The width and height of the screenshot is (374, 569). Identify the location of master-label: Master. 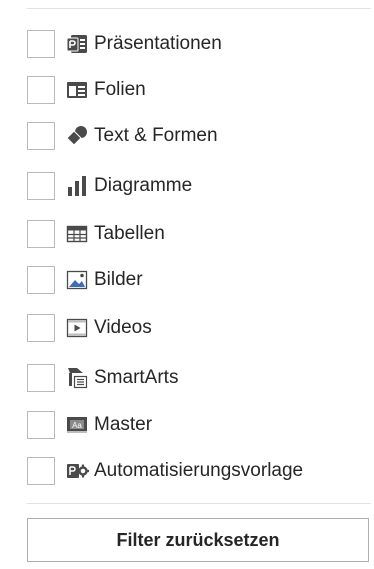
(123, 424).